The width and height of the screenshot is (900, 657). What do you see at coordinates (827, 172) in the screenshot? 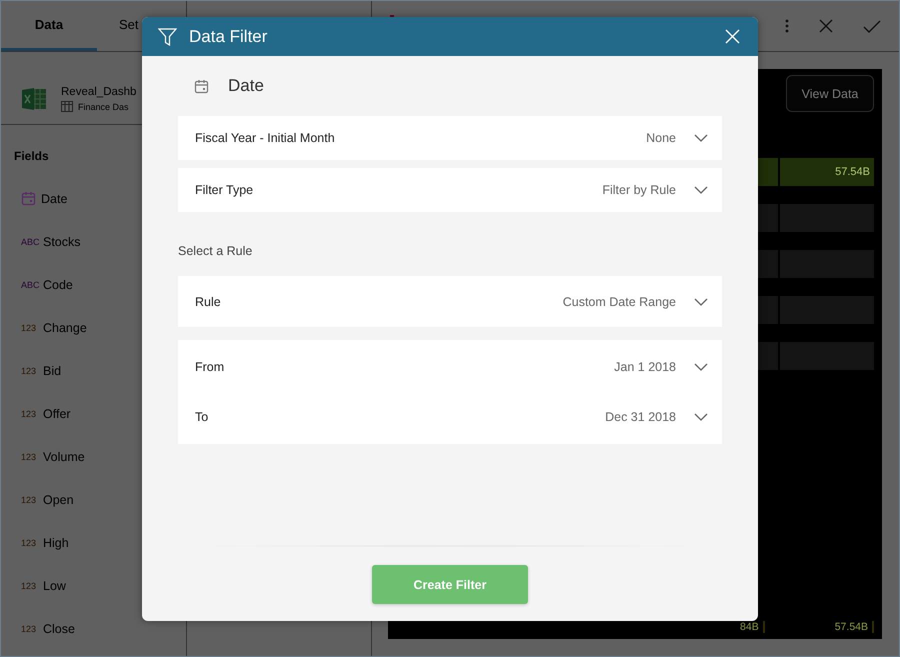
I see `value-cell: 57.54B` at bounding box center [827, 172].